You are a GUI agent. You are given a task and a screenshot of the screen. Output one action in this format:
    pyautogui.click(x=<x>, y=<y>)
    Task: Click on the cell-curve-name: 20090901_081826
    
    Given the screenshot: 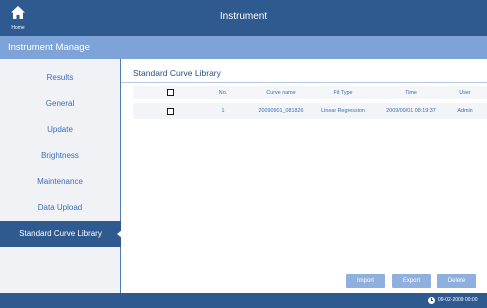 What is the action you would take?
    pyautogui.click(x=281, y=111)
    